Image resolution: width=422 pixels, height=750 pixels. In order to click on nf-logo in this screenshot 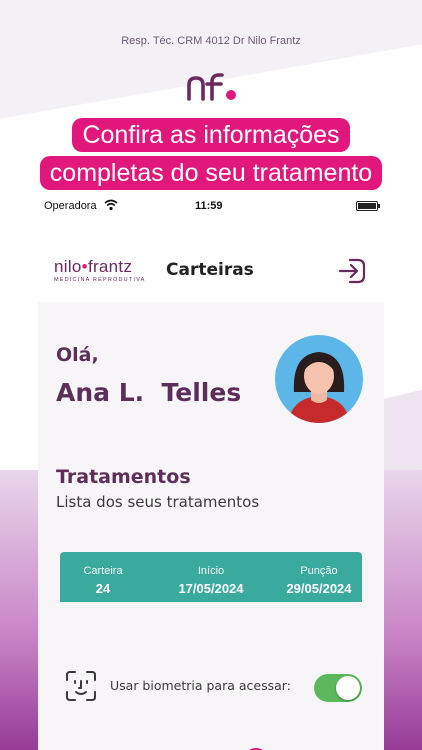, I will do `click(211, 87)`.